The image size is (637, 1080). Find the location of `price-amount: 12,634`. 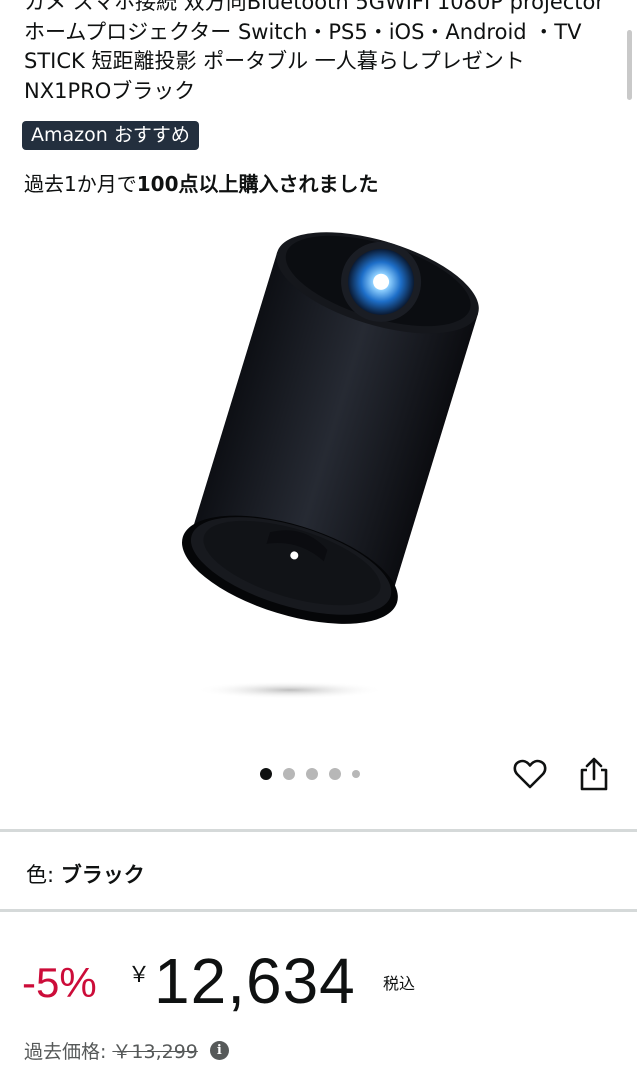

price-amount: 12,634 is located at coordinates (255, 981).